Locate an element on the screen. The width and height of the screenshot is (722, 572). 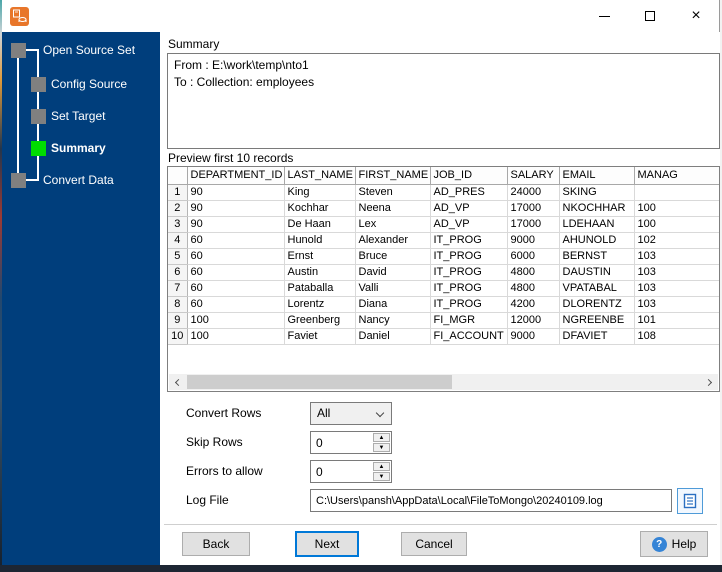
table-row: 8 60 Lorentz Diana IT_PROG 4200 DLORENTZ 103 is located at coordinates (443, 304).